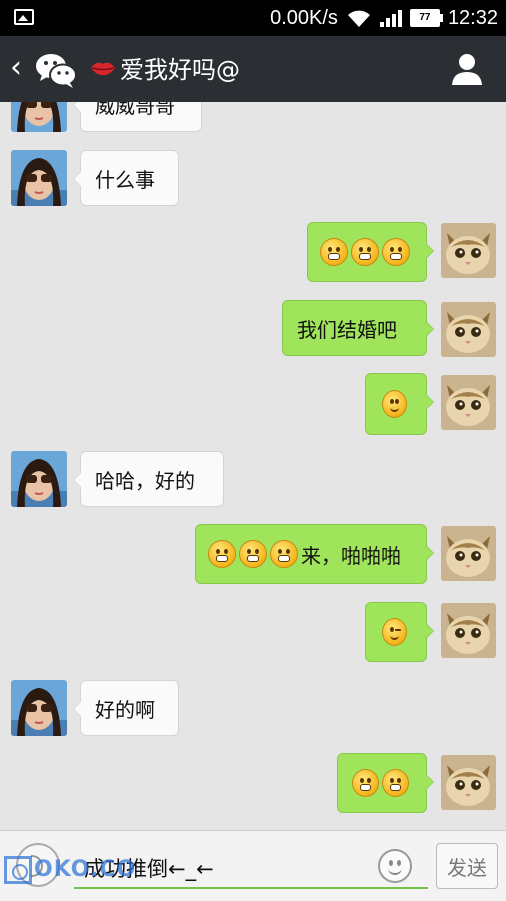  I want to click on network-speed: 0.00K/s, so click(304, 17).